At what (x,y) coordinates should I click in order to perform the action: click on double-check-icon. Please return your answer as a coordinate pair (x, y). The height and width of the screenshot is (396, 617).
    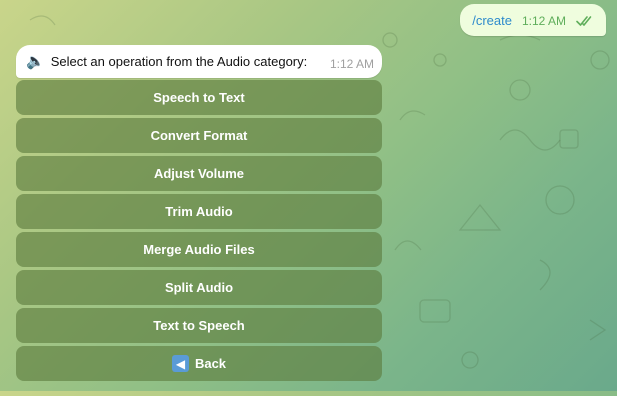
    Looking at the image, I should click on (585, 21).